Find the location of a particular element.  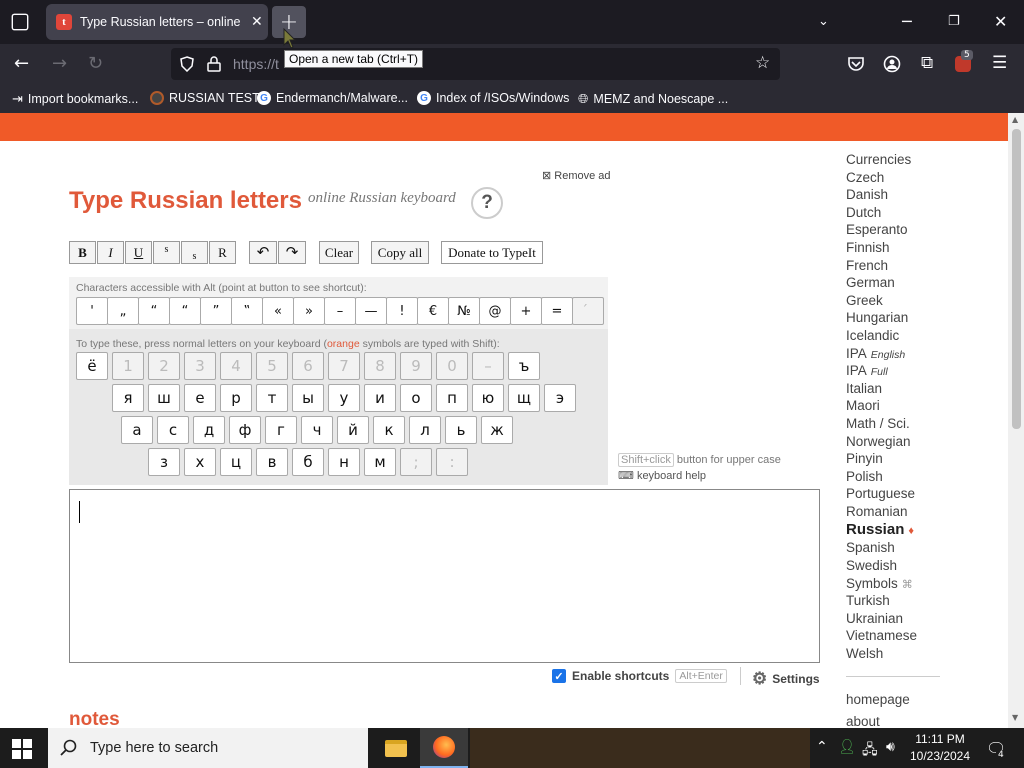

key-button: – is located at coordinates (340, 311).